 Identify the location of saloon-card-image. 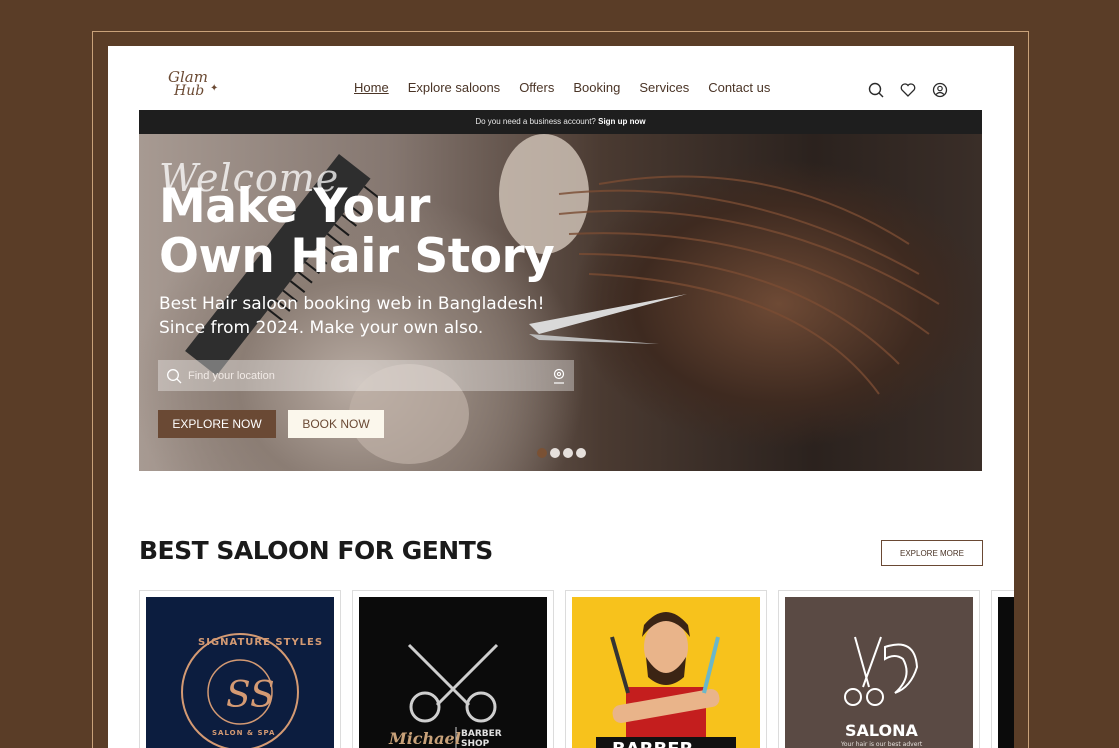
(1006, 672).